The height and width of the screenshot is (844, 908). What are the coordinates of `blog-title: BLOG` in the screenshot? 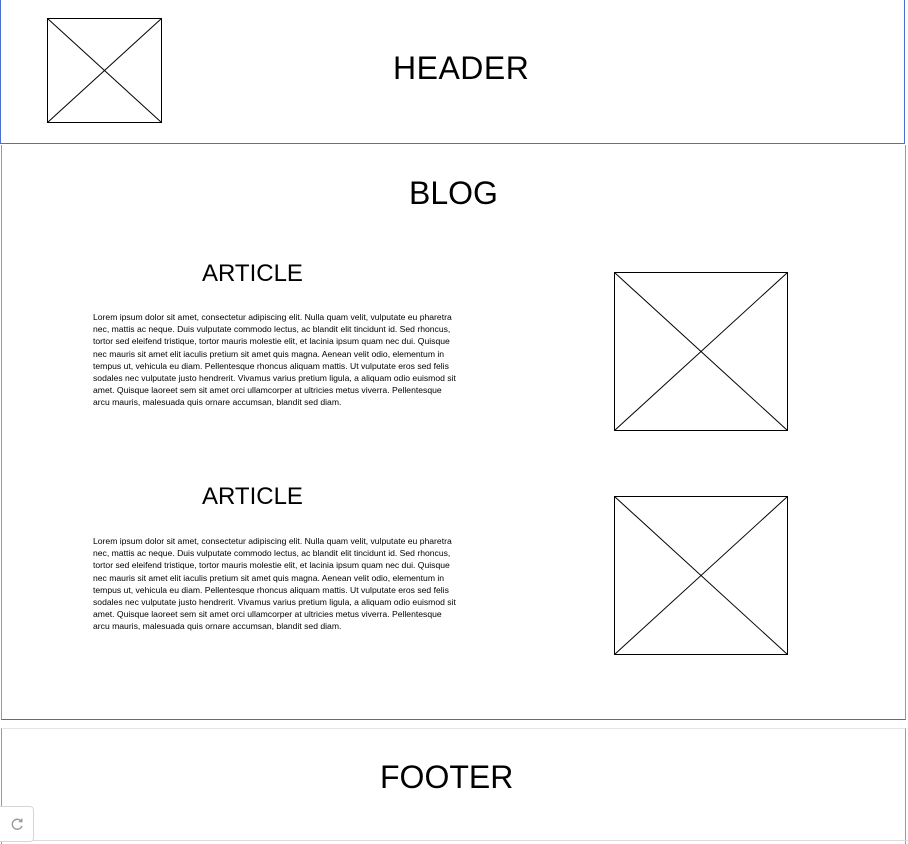 It's located at (453, 193).